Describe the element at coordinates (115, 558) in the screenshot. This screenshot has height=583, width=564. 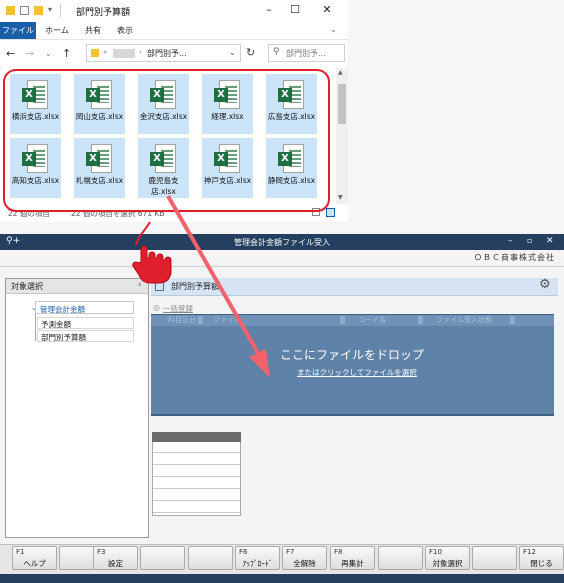
I see `function-key-button: F3 設定` at that location.